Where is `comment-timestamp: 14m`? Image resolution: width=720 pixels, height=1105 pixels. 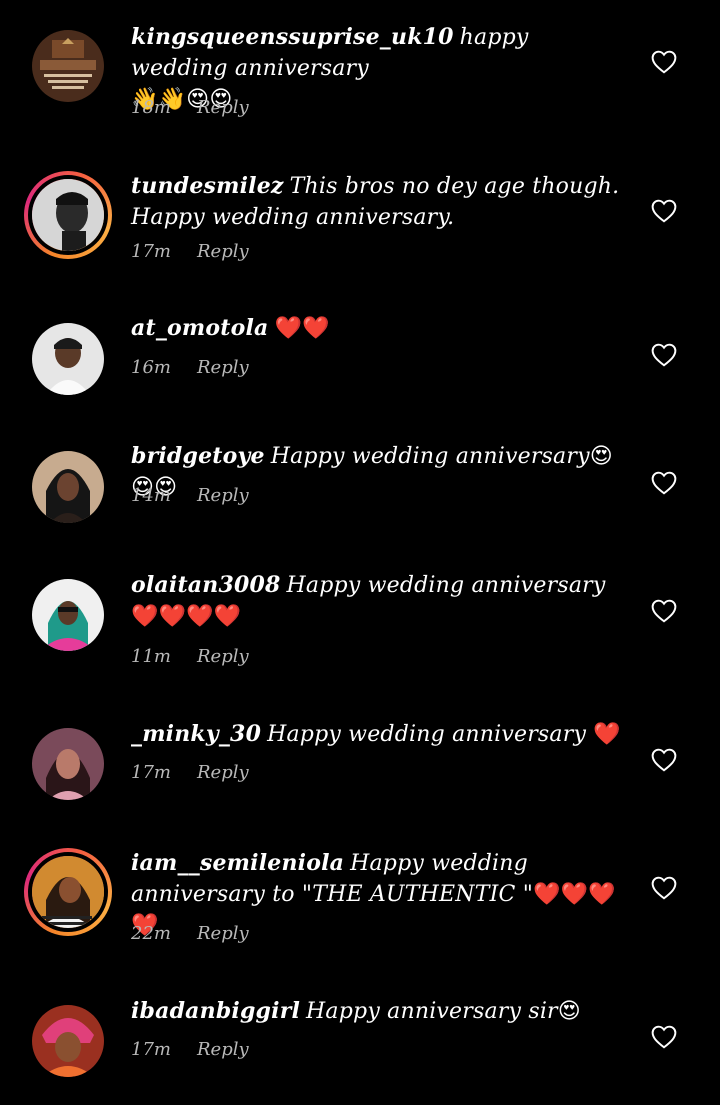 comment-timestamp: 14m is located at coordinates (151, 495).